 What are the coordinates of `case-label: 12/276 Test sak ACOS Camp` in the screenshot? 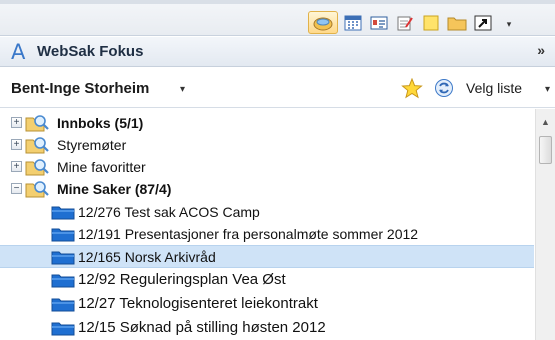 It's located at (169, 212).